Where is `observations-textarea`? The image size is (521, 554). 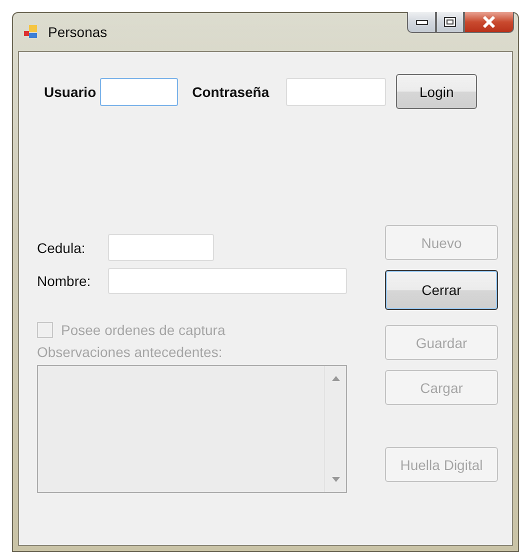
observations-textarea is located at coordinates (192, 429).